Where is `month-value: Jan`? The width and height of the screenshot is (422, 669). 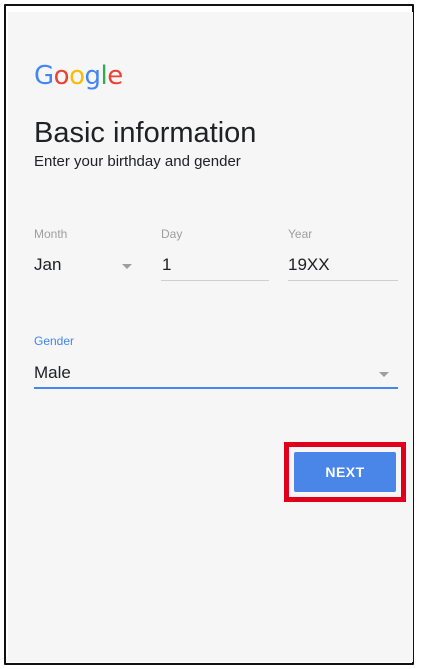 month-value: Jan is located at coordinates (47, 265).